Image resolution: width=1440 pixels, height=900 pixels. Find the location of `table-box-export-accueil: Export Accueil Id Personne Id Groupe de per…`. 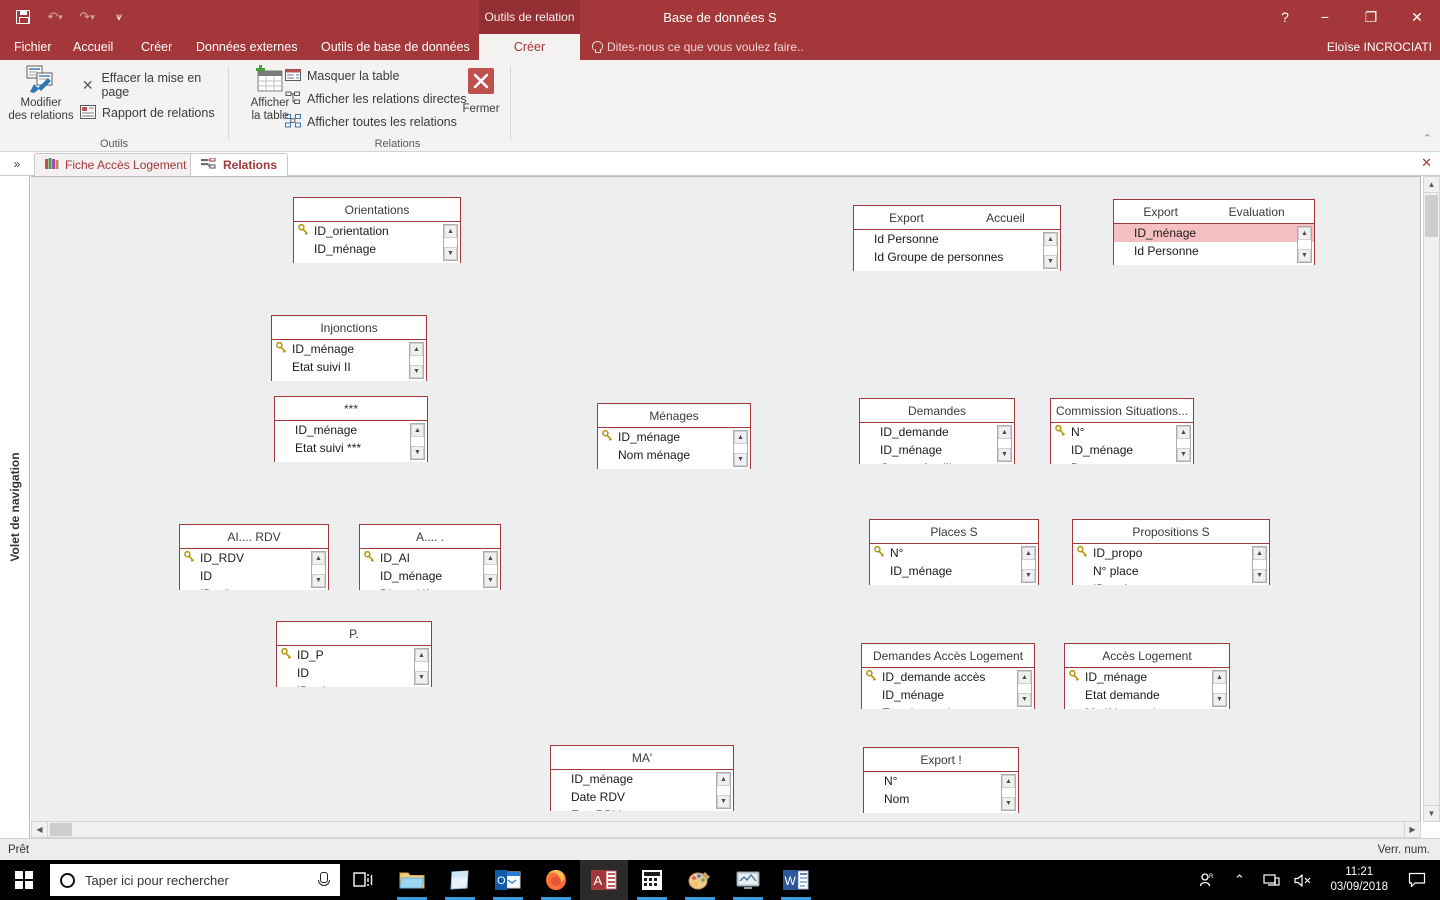

table-box-export-accueil: Export Accueil Id Personne Id Groupe de per… is located at coordinates (957, 238).